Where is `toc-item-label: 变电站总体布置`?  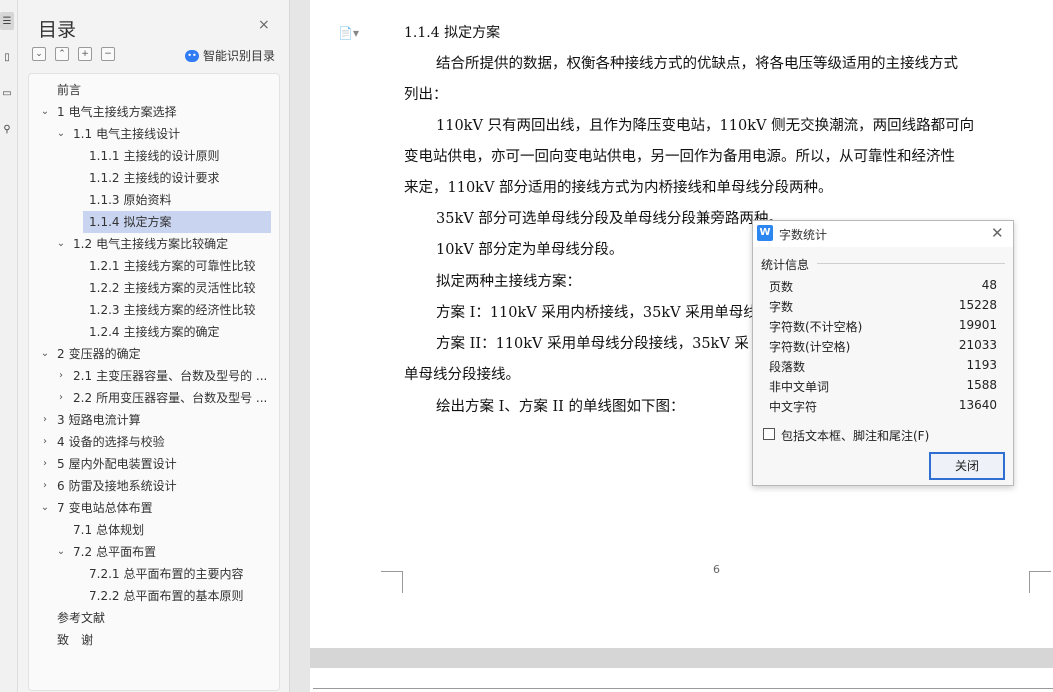 toc-item-label: 变电站总体布置 is located at coordinates (110, 508).